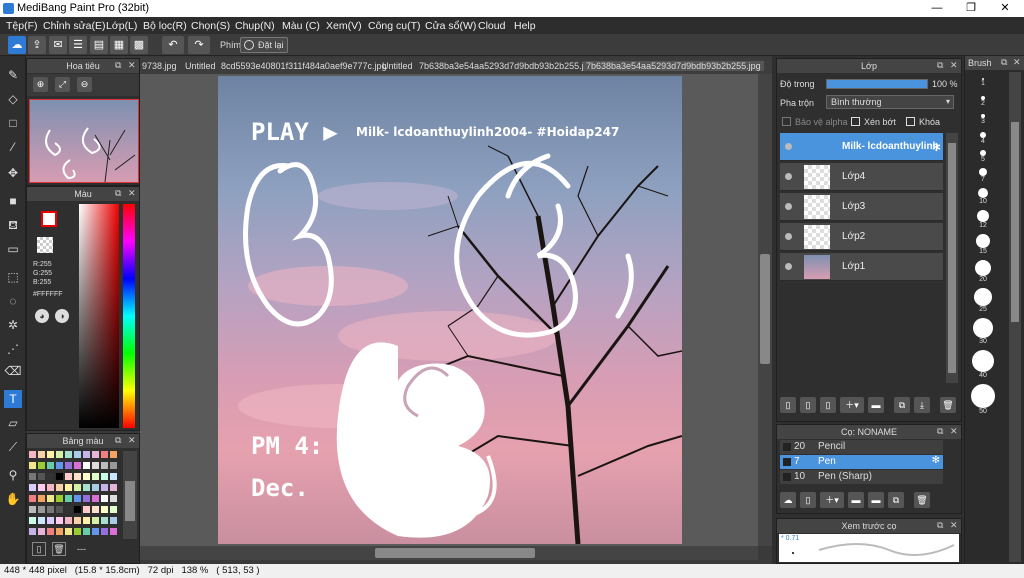 The height and width of the screenshot is (578, 1024). What do you see at coordinates (13, 277) in the screenshot?
I see `select-tool-icon: ⬚` at bounding box center [13, 277].